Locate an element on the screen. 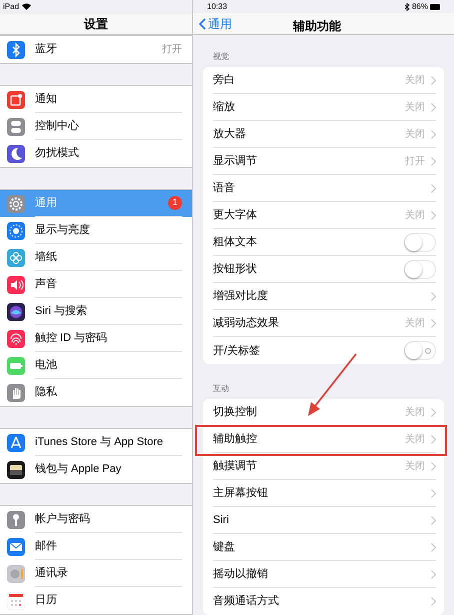  row-label: 按钮形状 is located at coordinates (235, 270).